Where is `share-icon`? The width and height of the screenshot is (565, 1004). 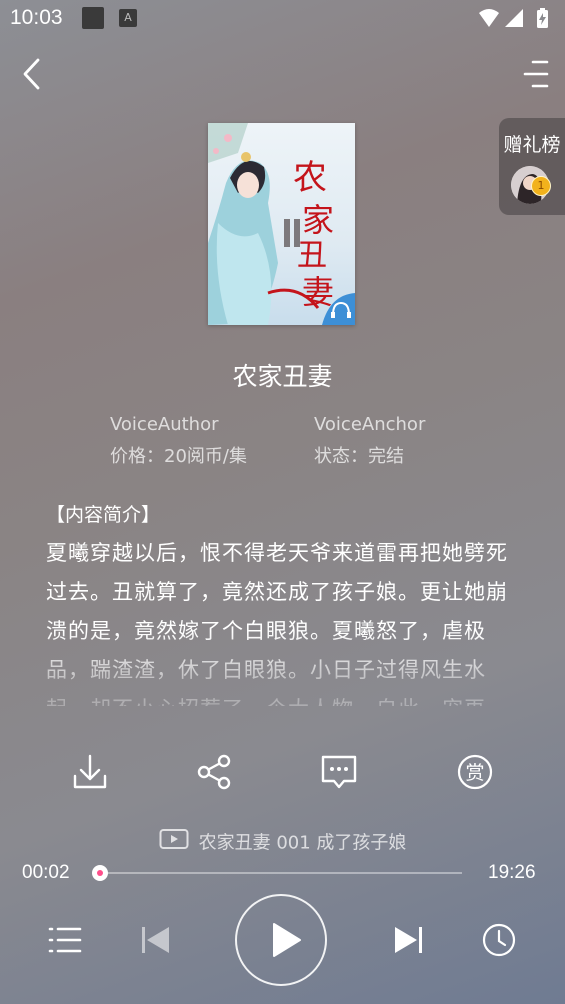 share-icon is located at coordinates (214, 772).